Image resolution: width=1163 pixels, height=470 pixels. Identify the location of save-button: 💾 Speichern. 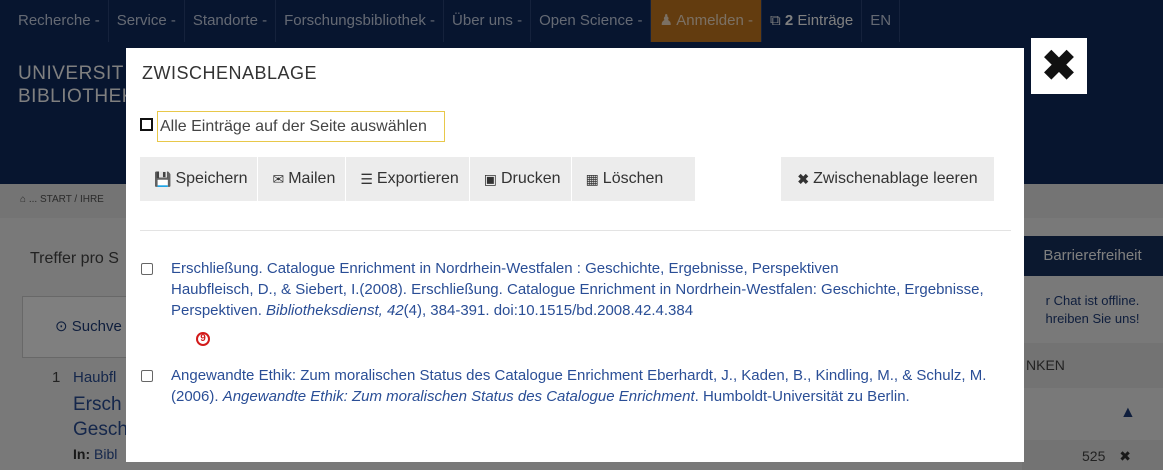
(199, 179).